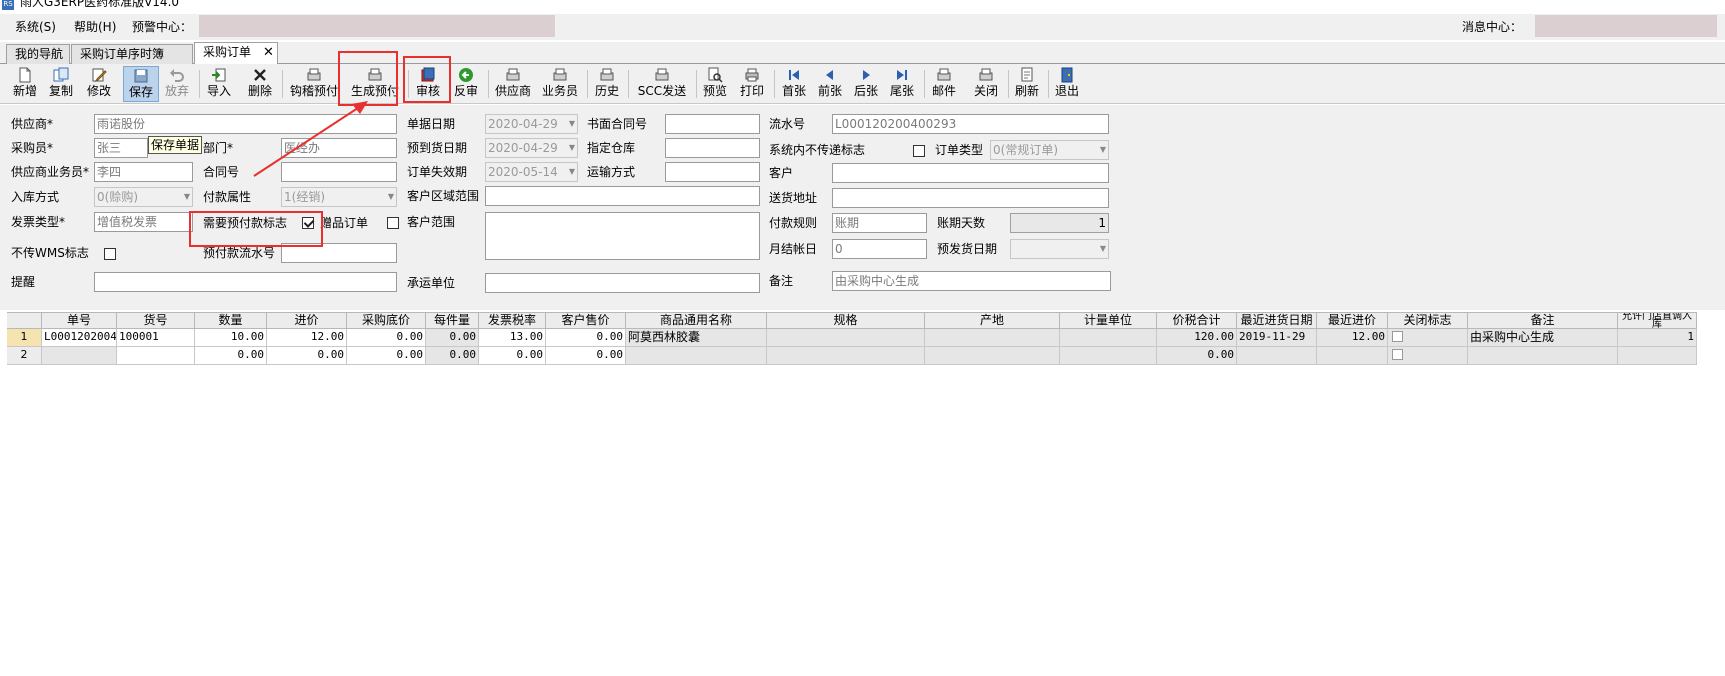 This screenshot has height=676, width=1725. I want to click on exit-button: 退出, so click(1067, 84).